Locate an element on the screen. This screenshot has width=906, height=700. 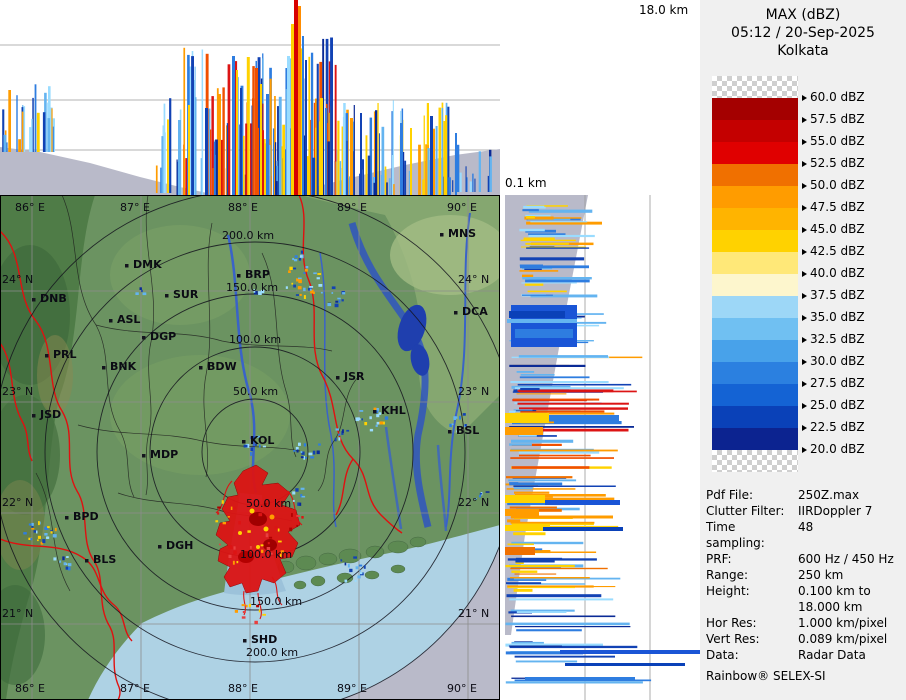
legend-label-text: 55.0 dBZ is located at coordinates (837, 141).